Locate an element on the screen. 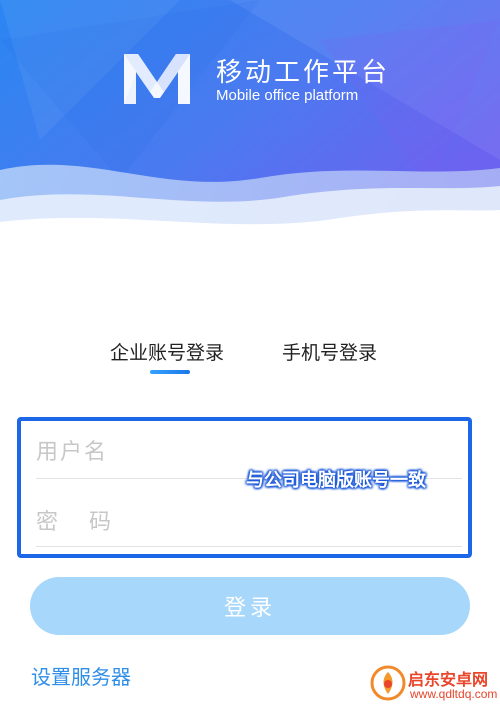  tab-enterprise-login: 企业账号登录 is located at coordinates (167, 351).